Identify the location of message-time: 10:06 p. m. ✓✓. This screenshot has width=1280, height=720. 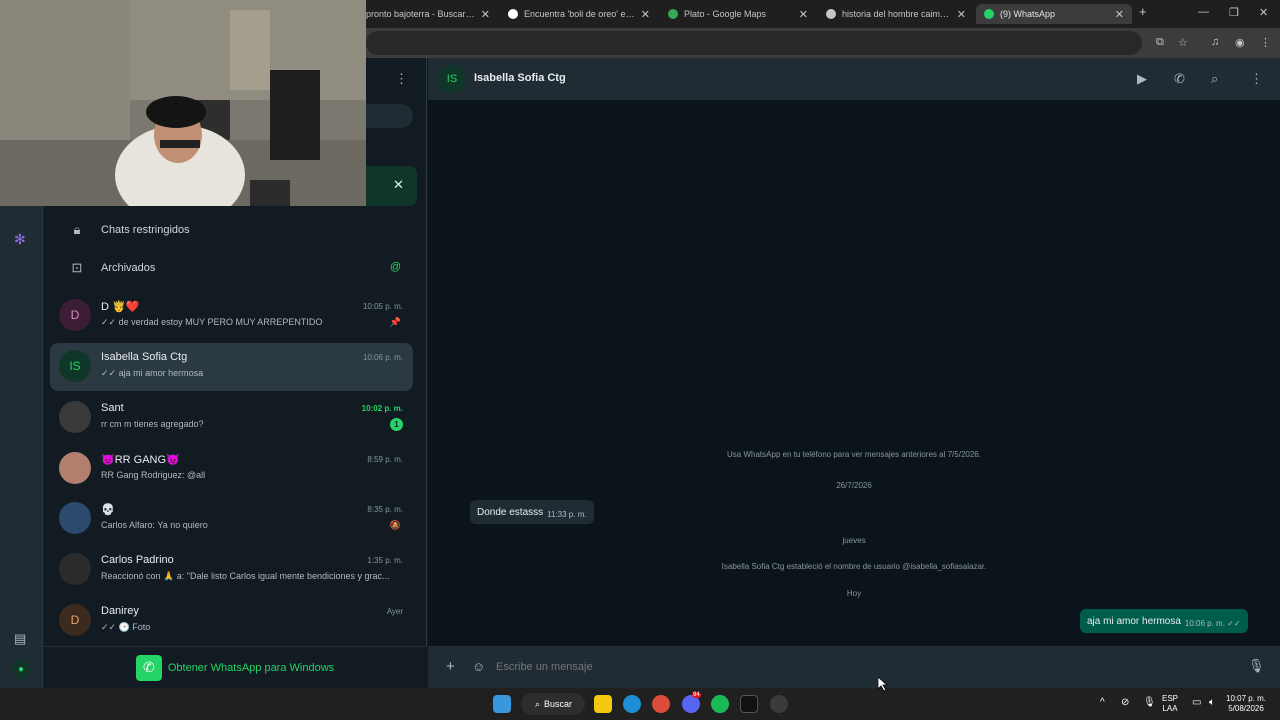
(1212, 623).